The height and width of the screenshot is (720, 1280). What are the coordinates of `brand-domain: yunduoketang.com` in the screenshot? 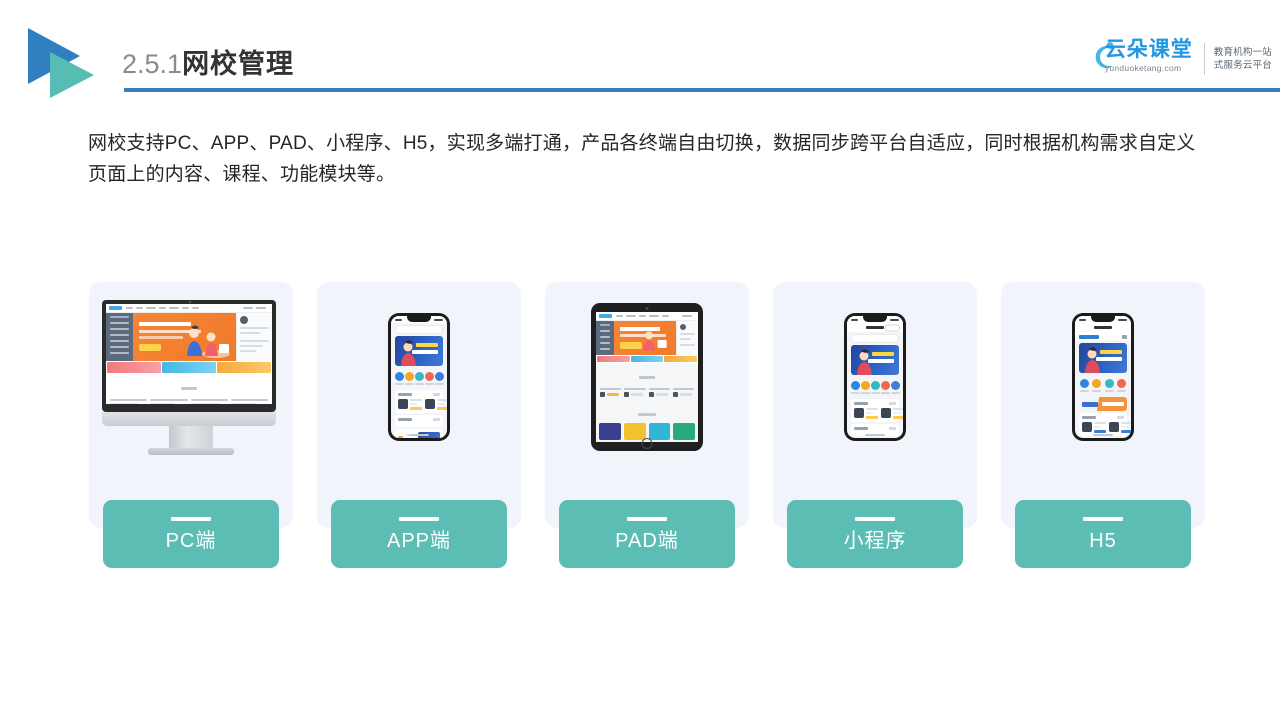 It's located at (1143, 68).